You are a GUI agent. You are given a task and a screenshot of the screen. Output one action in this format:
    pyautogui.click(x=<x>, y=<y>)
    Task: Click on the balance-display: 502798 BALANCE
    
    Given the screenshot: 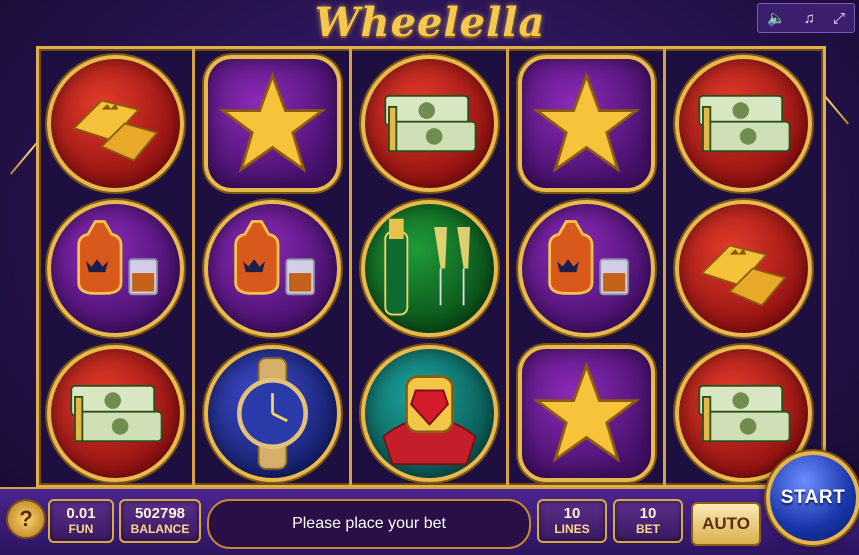 What is the action you would take?
    pyautogui.click(x=160, y=521)
    